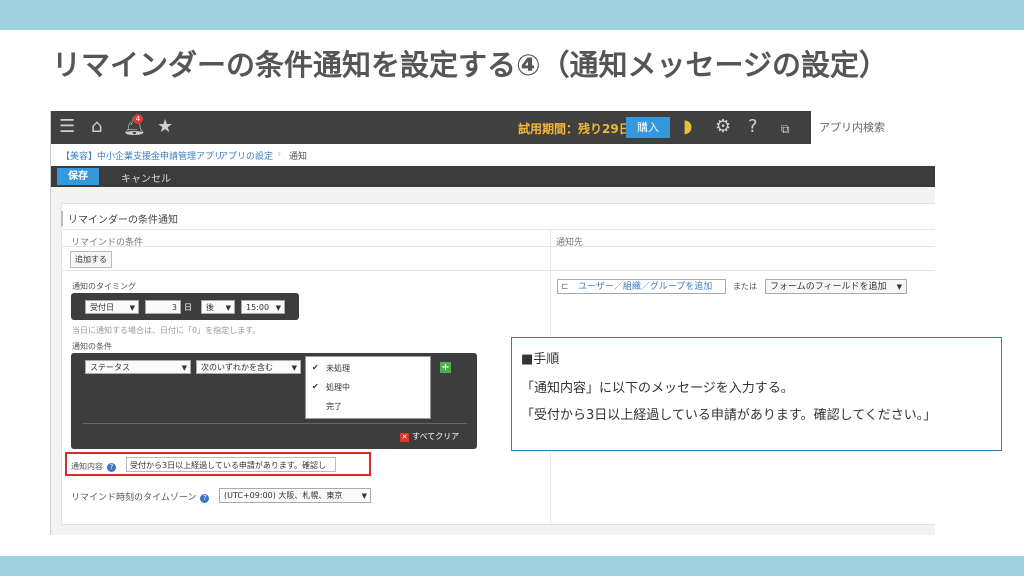  Describe the element at coordinates (218, 307) in the screenshot. I see `timing-direction-select: 後 ▼` at that location.